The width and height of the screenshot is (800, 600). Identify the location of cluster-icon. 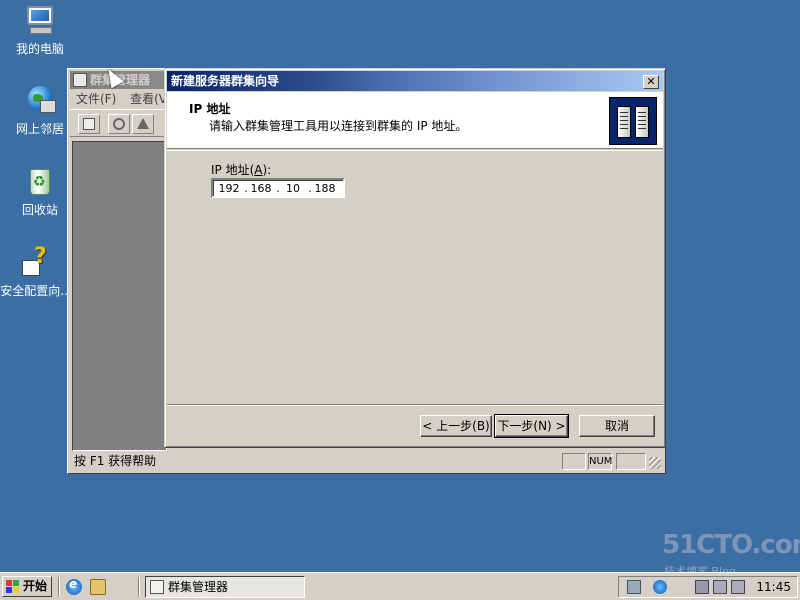
(89, 124).